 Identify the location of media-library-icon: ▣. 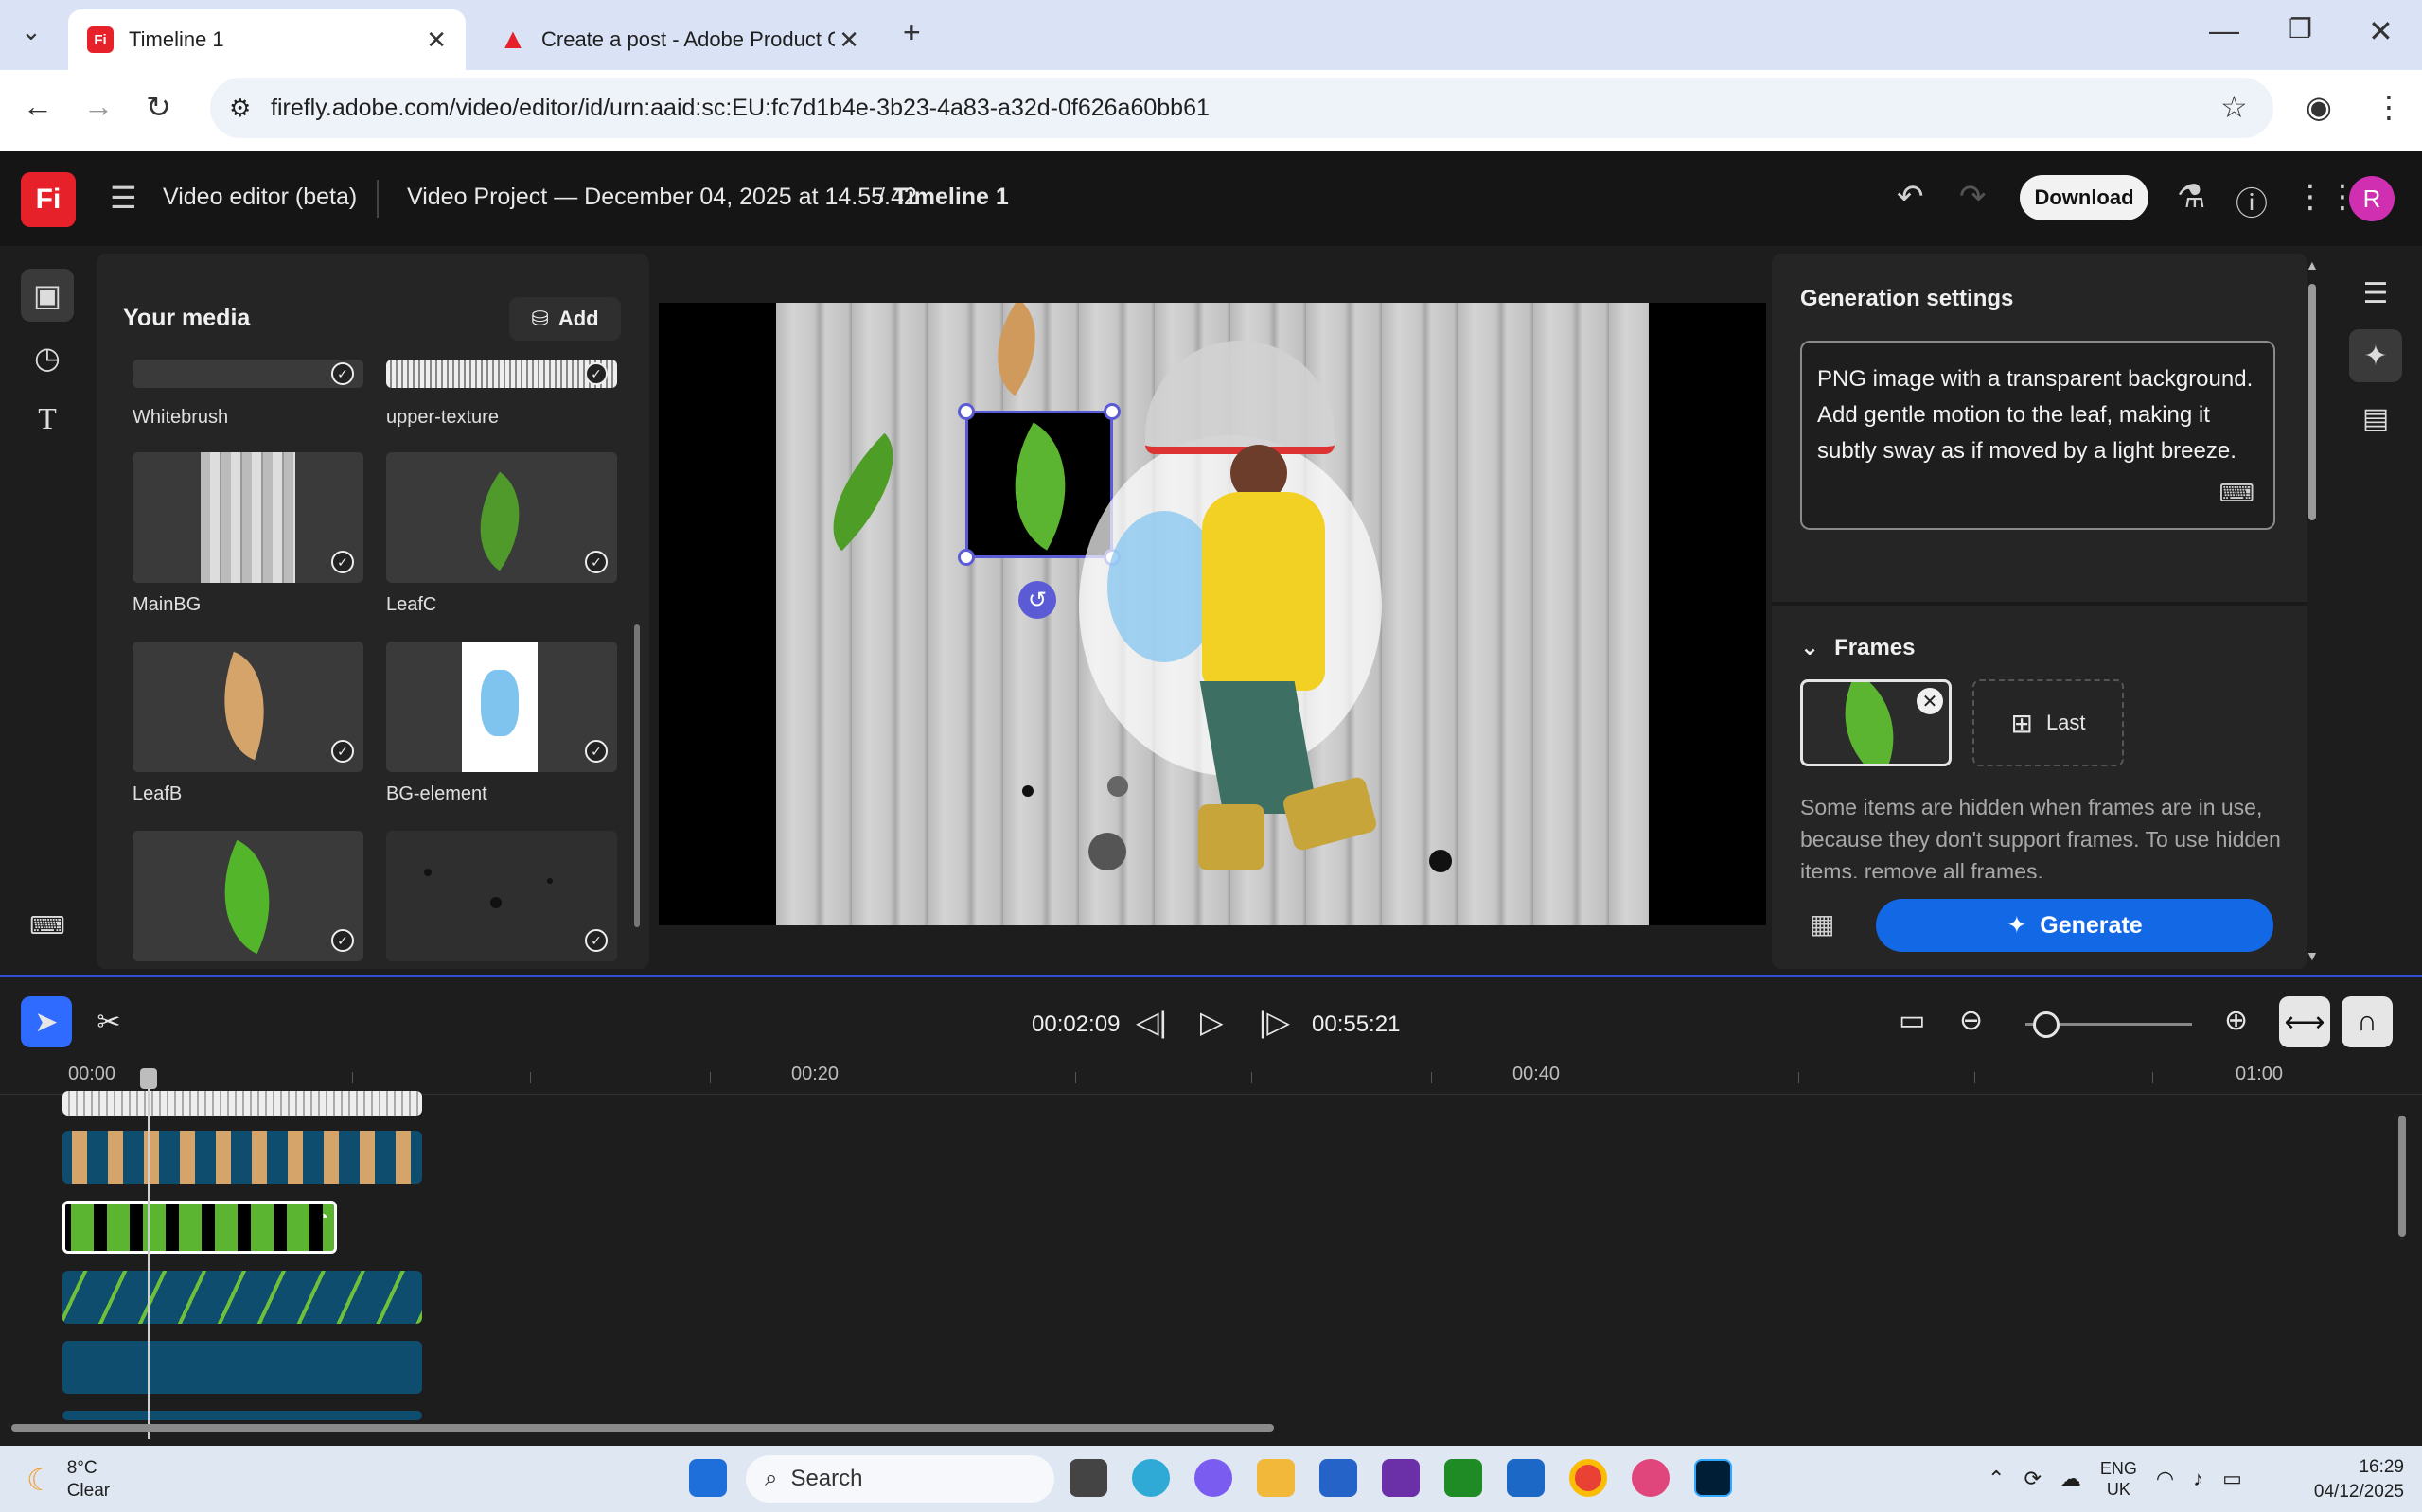
(47, 295).